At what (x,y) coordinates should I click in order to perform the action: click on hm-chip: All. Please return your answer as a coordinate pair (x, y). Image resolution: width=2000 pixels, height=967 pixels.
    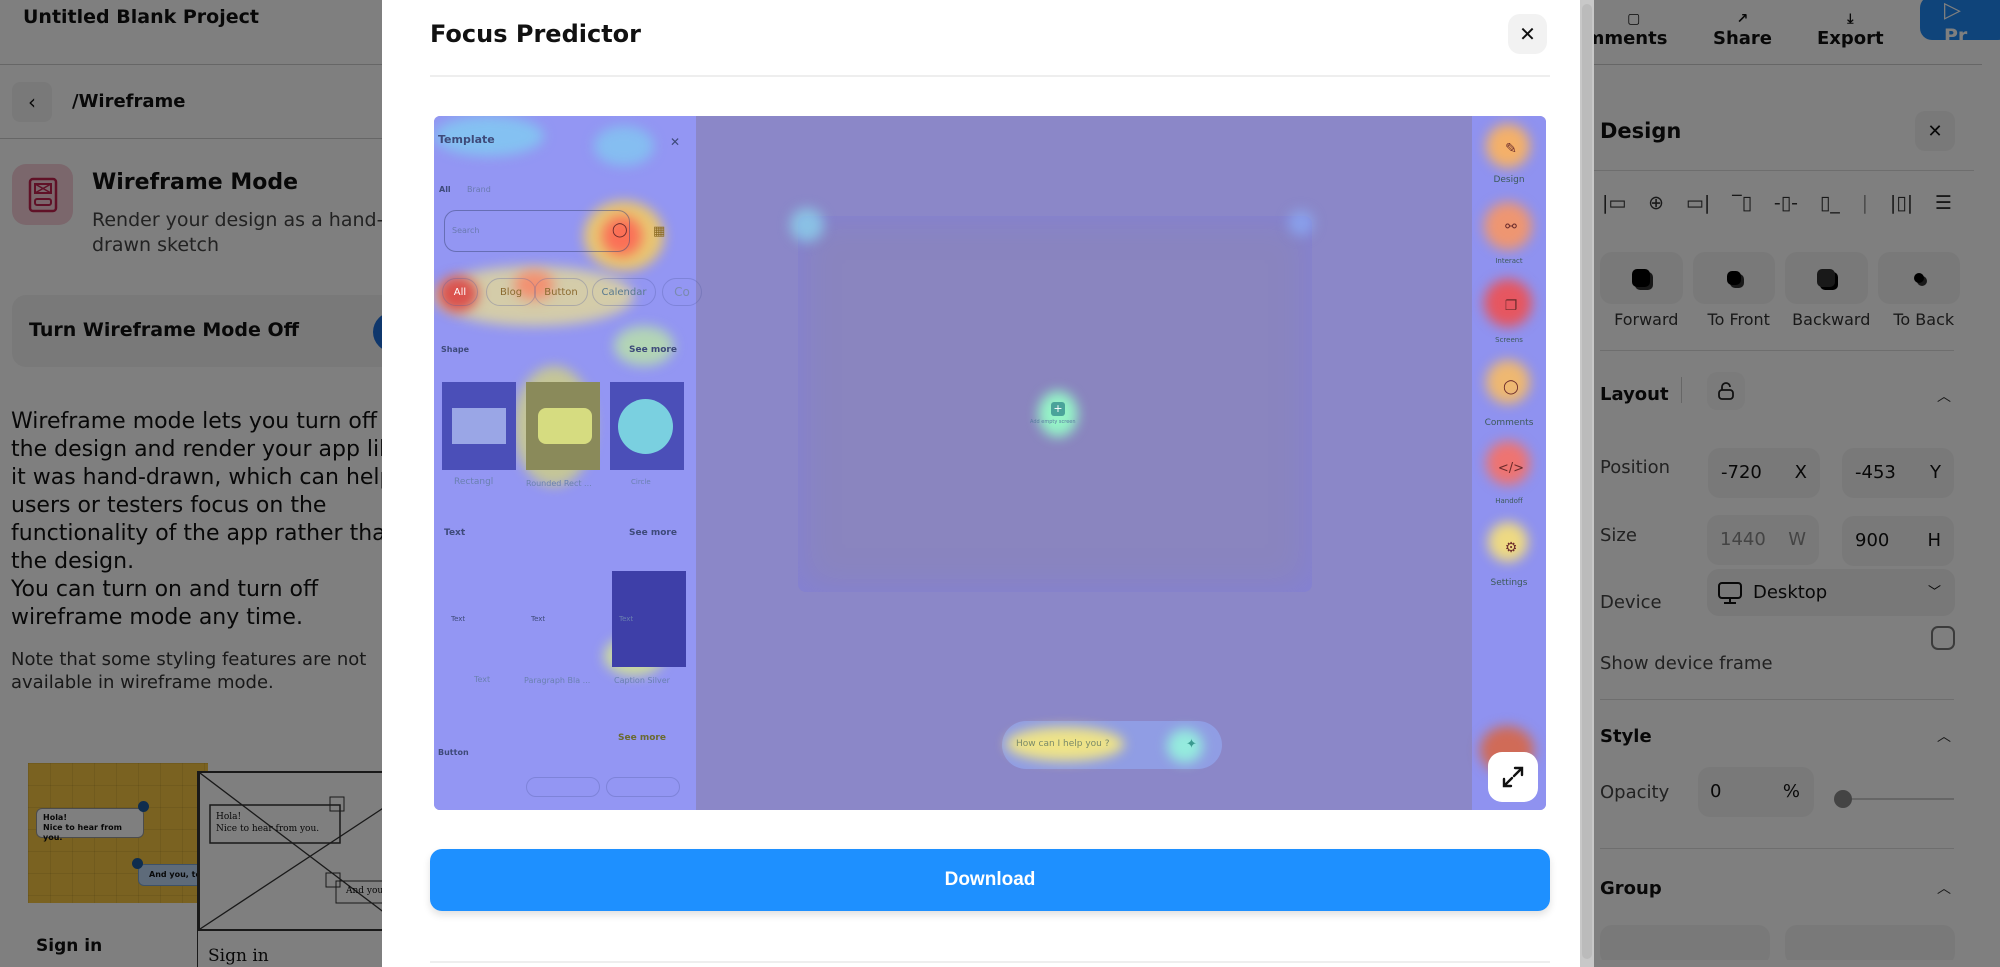
    Looking at the image, I should click on (460, 292).